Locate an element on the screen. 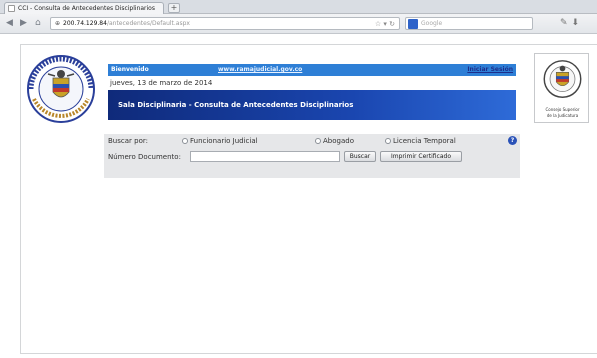 The image size is (597, 358). radio-abogado: Abogado is located at coordinates (334, 141).